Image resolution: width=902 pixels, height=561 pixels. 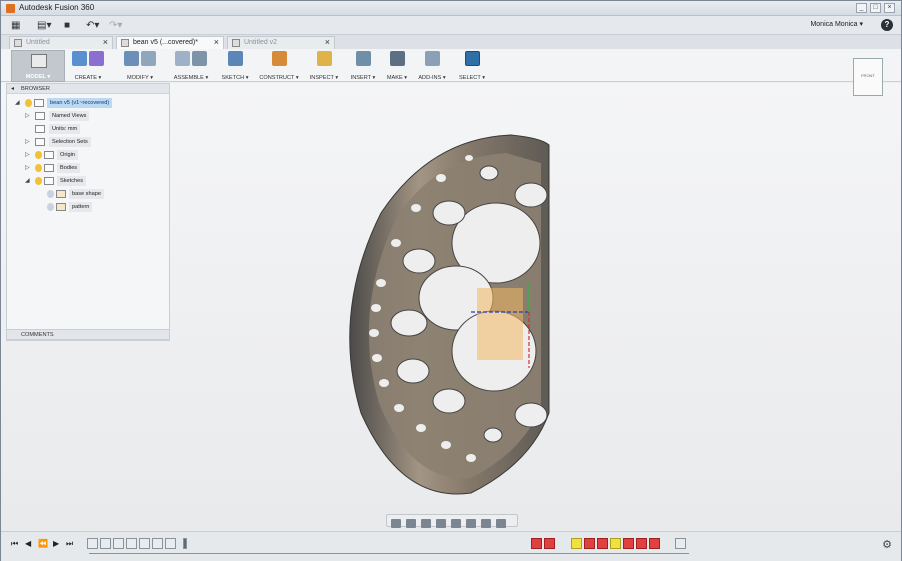 I want to click on make-menu: MAKE ▾, so click(x=397, y=66).